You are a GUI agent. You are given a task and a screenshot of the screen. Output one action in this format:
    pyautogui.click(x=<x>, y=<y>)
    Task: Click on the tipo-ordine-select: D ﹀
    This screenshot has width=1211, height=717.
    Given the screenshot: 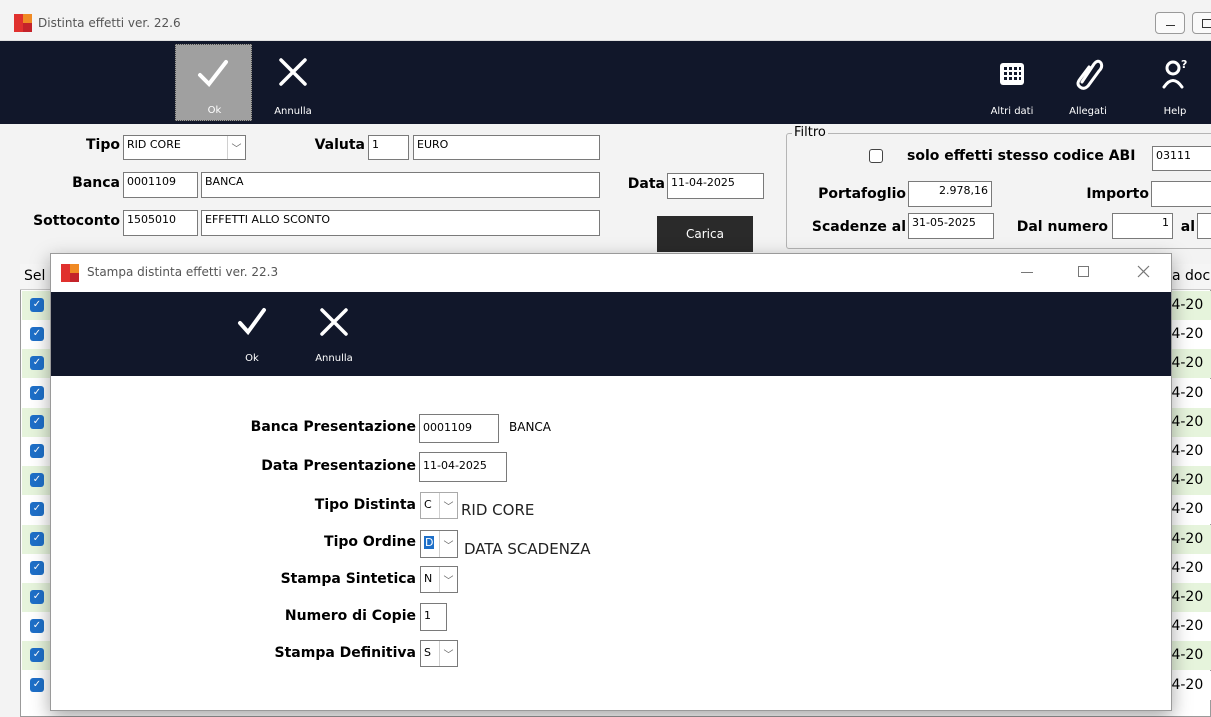 What is the action you would take?
    pyautogui.click(x=439, y=544)
    